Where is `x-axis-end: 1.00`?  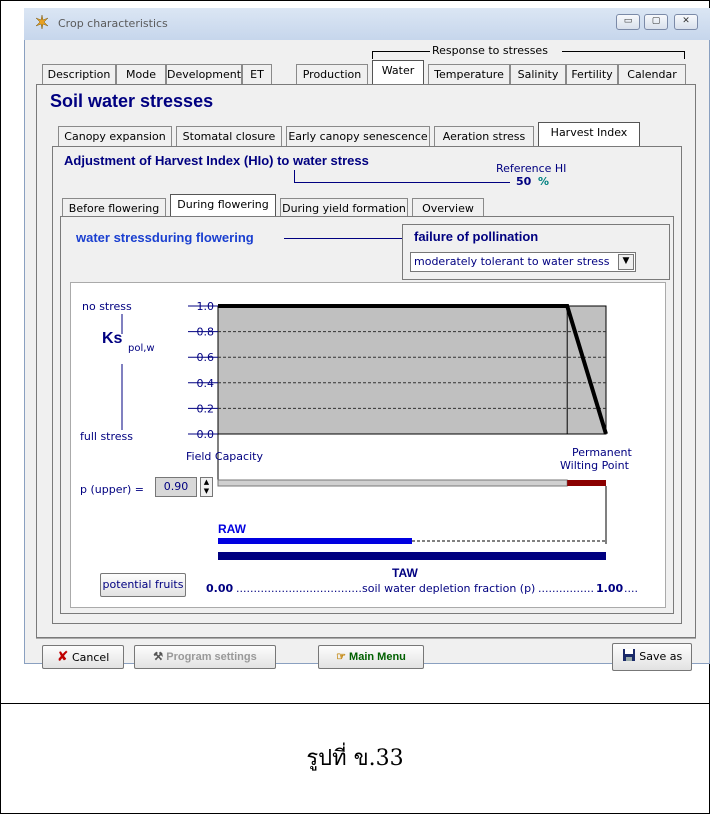
x-axis-end: 1.00 is located at coordinates (610, 588).